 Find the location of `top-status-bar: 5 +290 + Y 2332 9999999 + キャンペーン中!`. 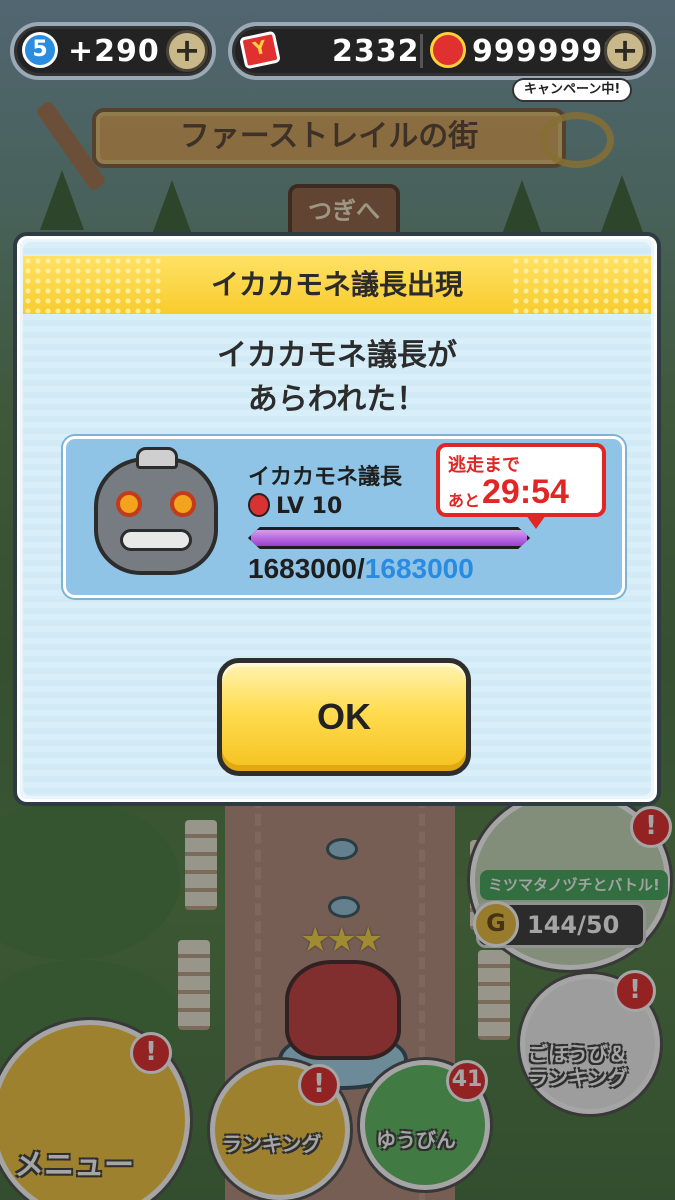

top-status-bar: 5 +290 + Y 2332 9999999 + キャンペーン中! is located at coordinates (337, 51).